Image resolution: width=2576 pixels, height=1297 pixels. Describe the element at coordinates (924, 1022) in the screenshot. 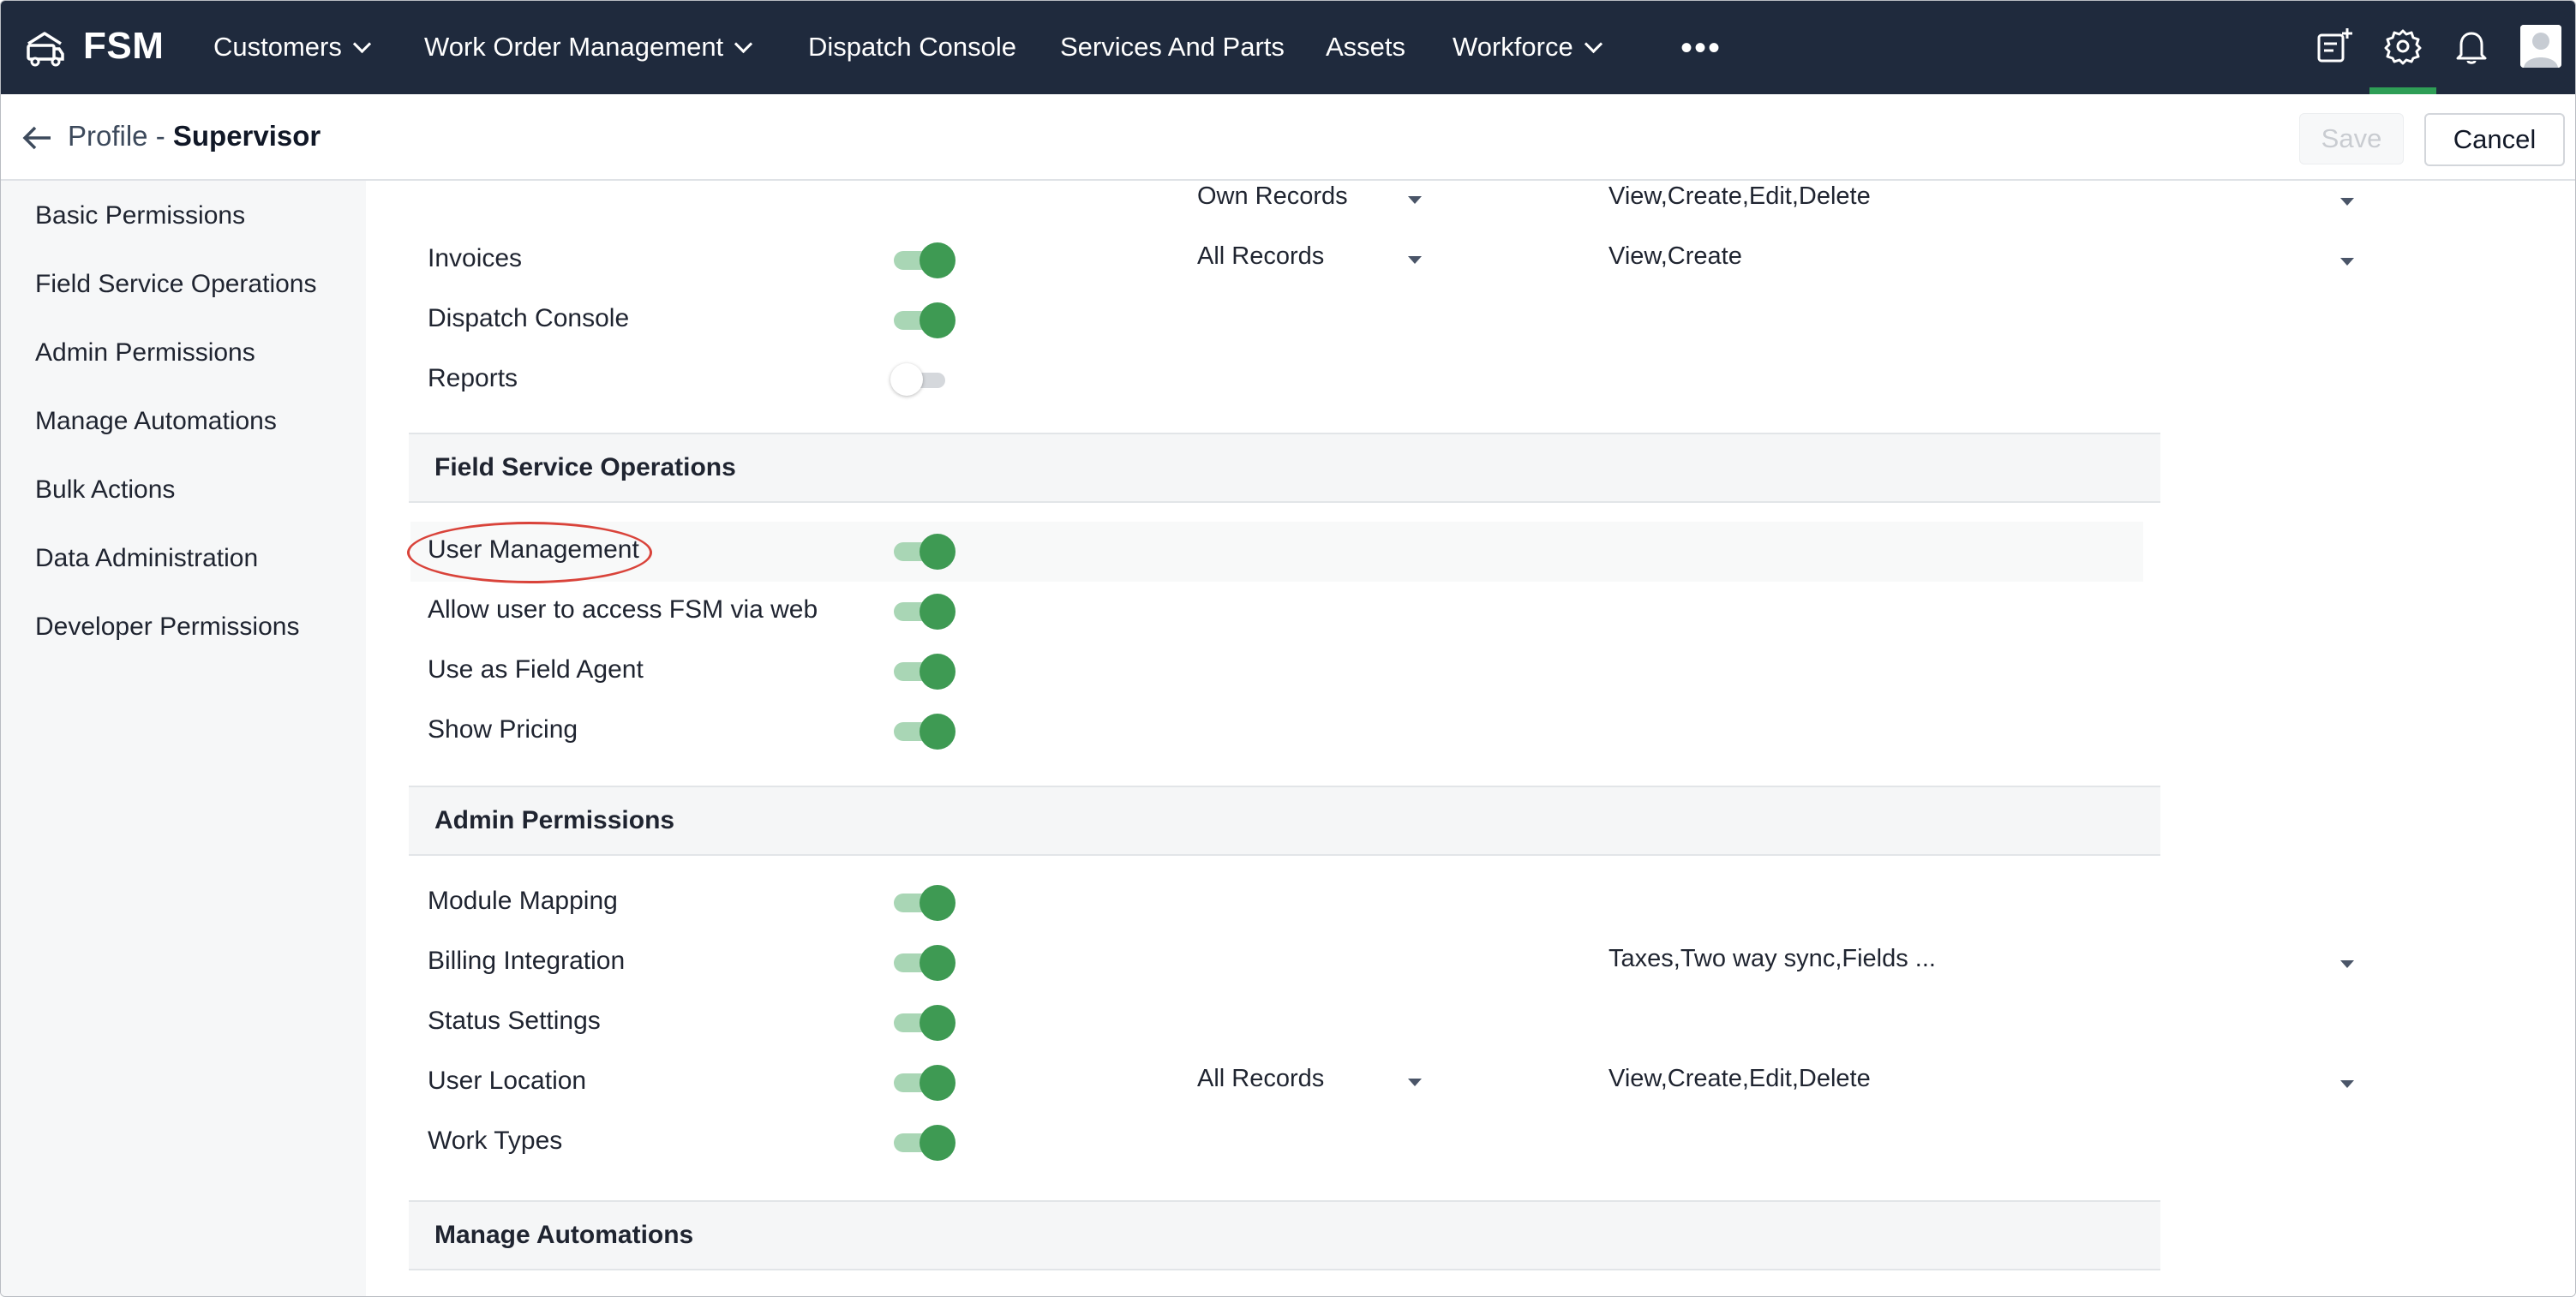

I see `status-settings-toggle` at that location.